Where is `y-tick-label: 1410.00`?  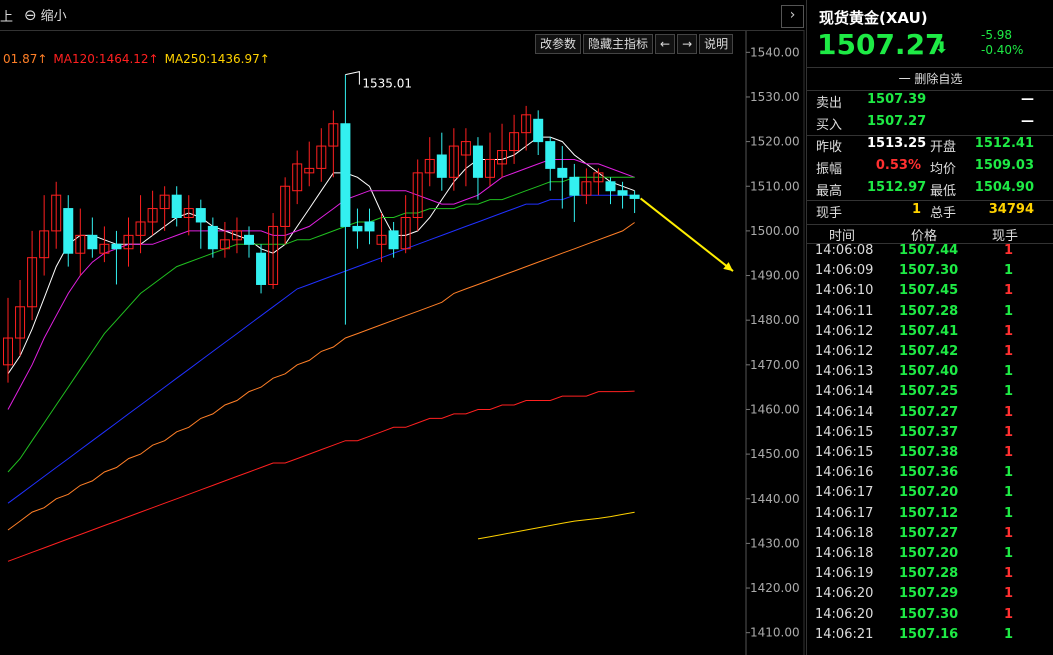 y-tick-label: 1410.00 is located at coordinates (775, 633).